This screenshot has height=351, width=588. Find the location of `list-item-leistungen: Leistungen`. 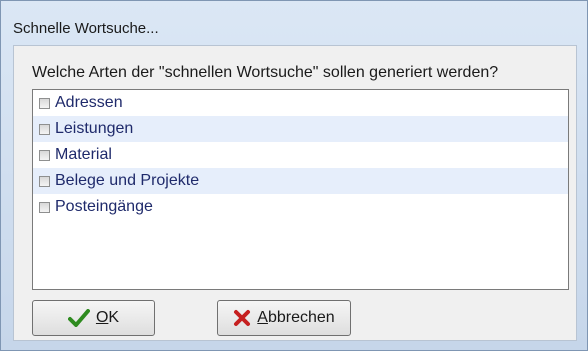

list-item-leistungen: Leistungen is located at coordinates (300, 129).